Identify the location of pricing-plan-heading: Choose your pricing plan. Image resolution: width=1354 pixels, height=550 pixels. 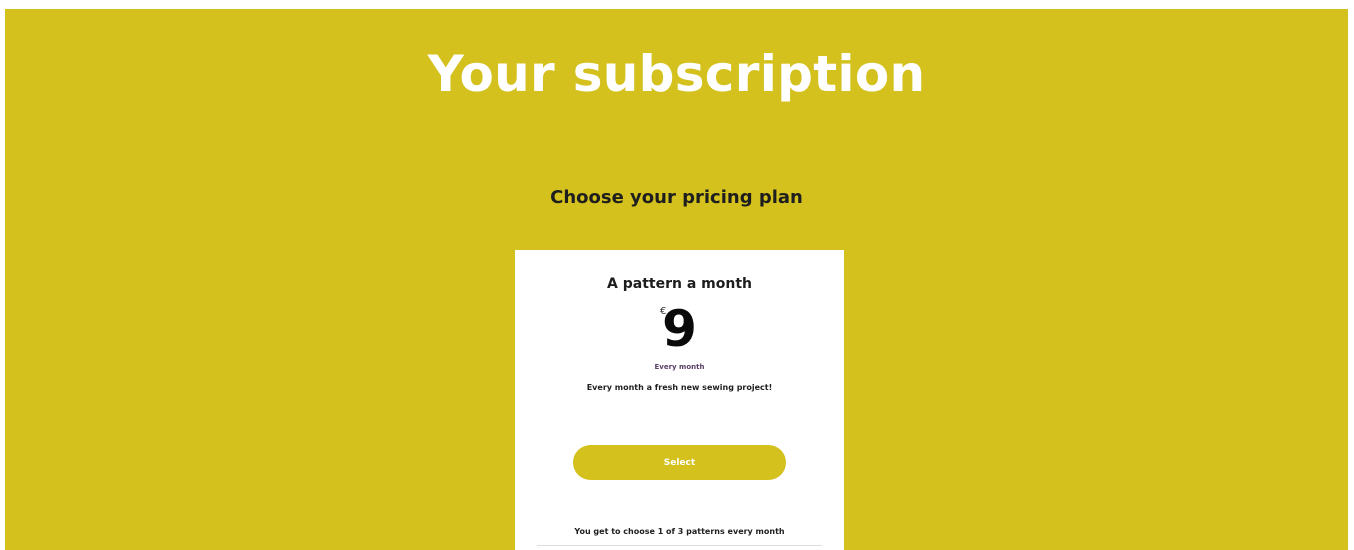
(676, 197).